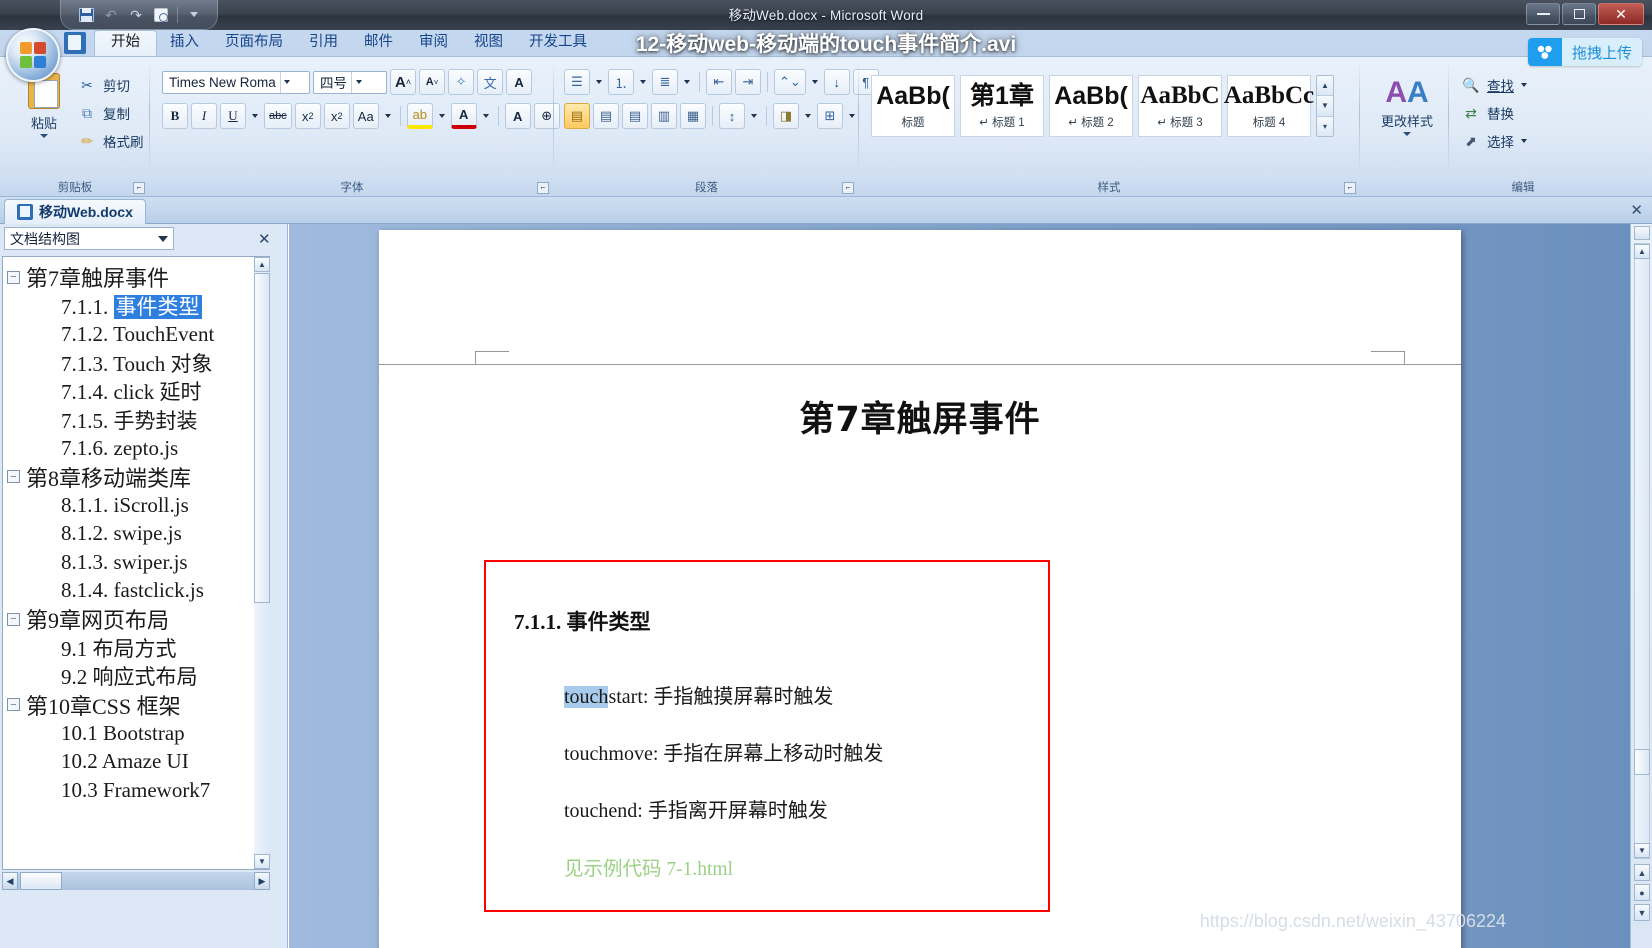  What do you see at coordinates (138, 477) in the screenshot?
I see `document-map-item: − 第8章移动端类库` at bounding box center [138, 477].